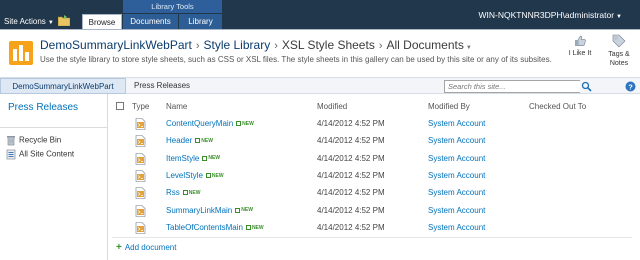 This screenshot has width=640, height=260. I want to click on table-row: Rss NEW 4/14/2012 4:52 PM System Account, so click(374, 193).